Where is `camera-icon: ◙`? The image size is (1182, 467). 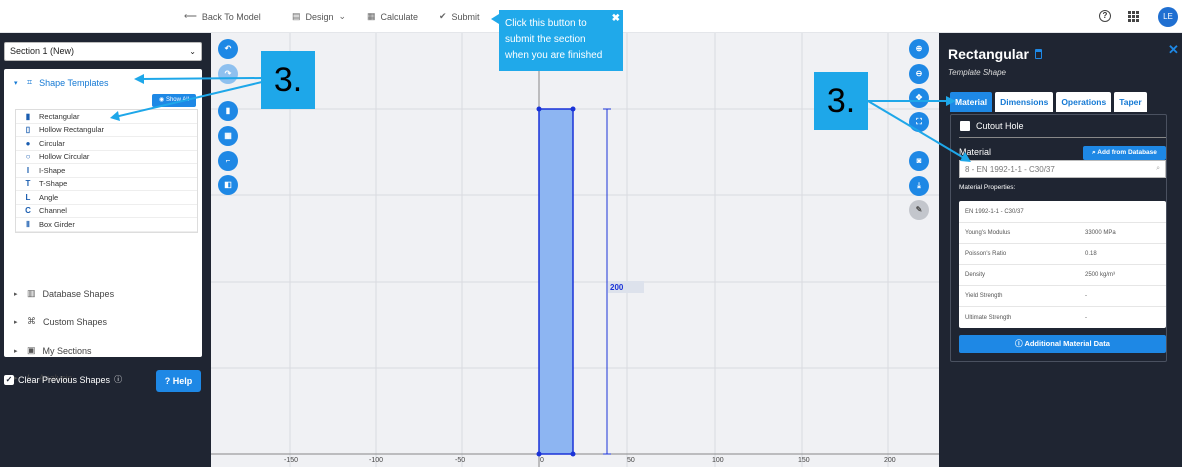
camera-icon: ◙ is located at coordinates (919, 161).